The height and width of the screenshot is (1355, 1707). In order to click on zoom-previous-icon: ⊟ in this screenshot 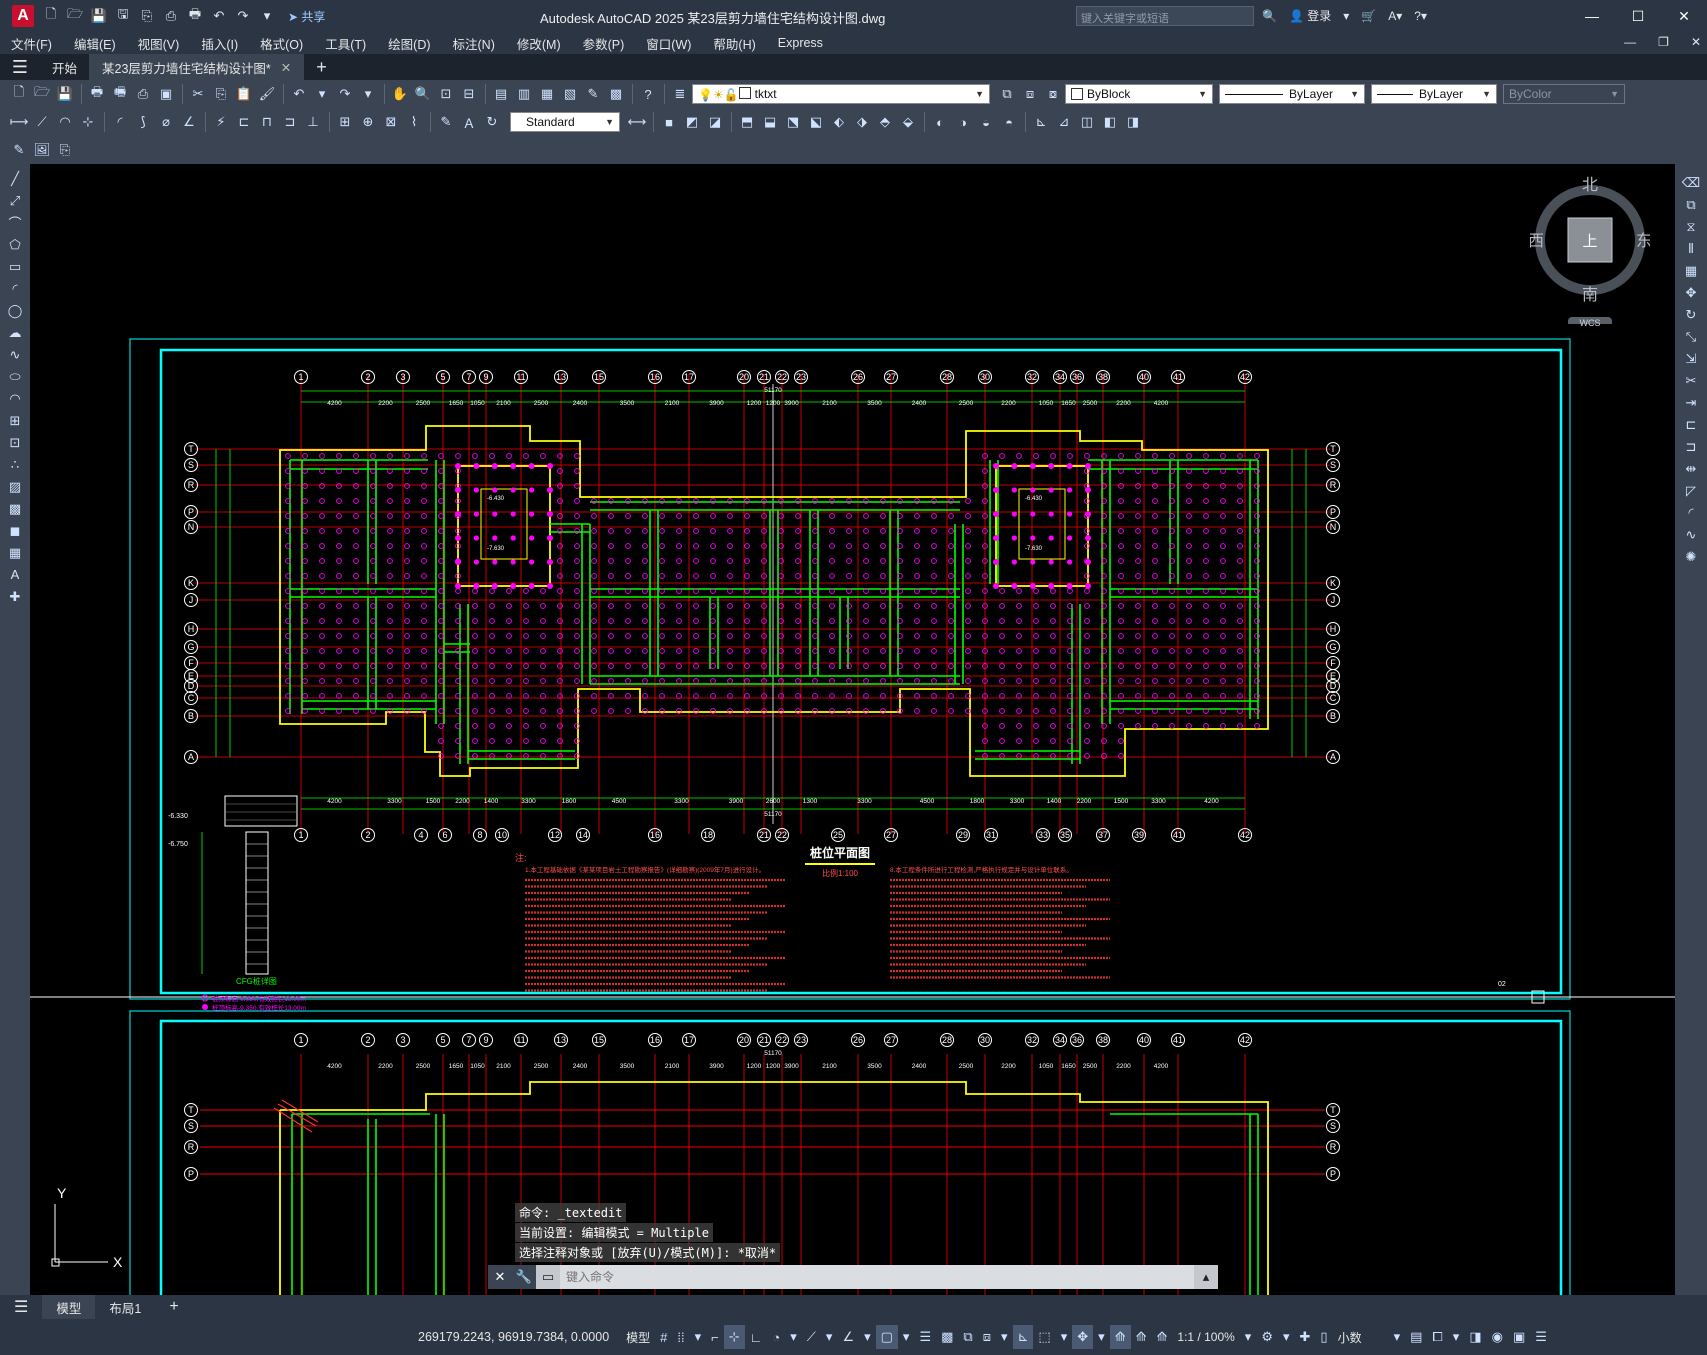, I will do `click(469, 94)`.